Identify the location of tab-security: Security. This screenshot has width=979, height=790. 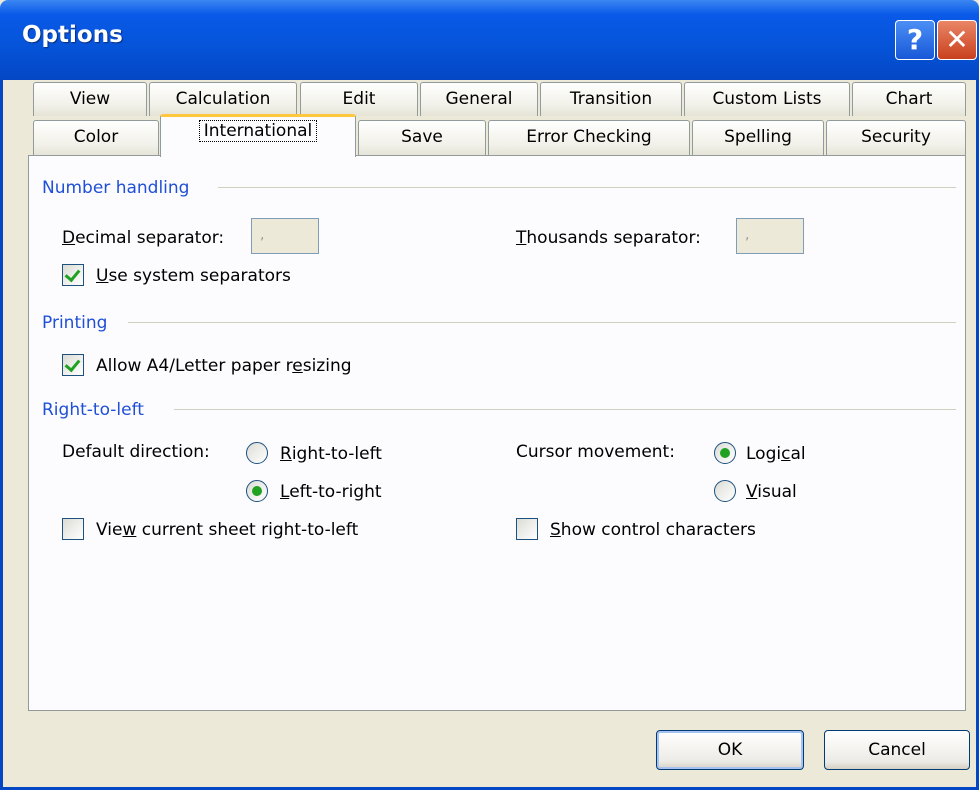
(896, 138).